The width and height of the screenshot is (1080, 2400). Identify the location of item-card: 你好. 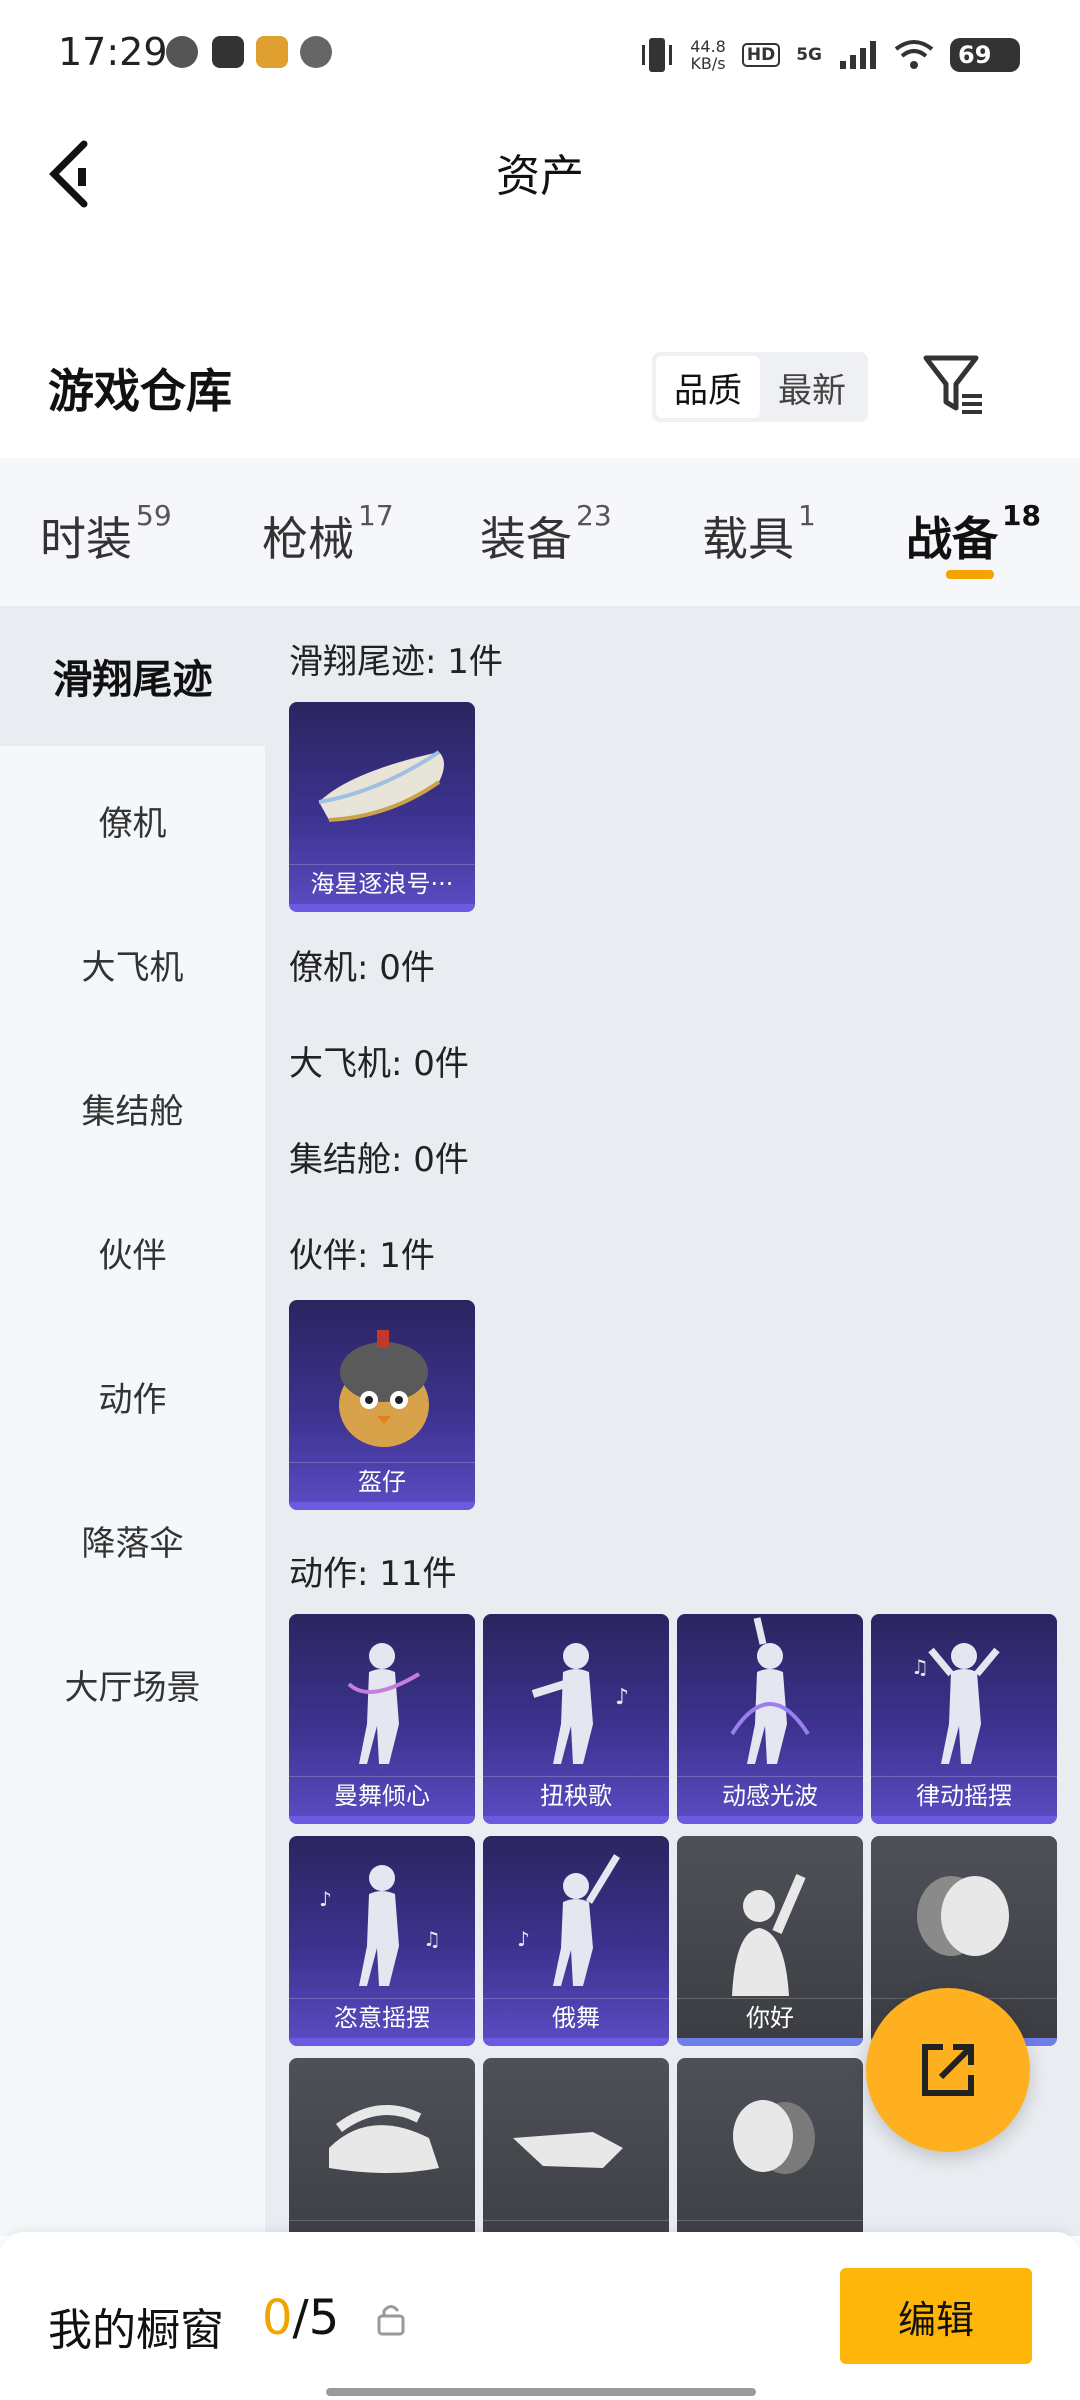
(770, 1941).